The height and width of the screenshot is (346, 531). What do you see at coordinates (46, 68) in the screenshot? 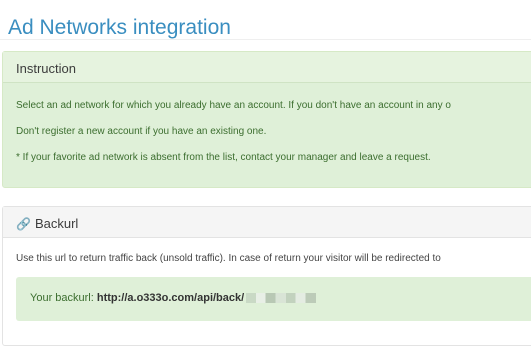
I see `instruction-title: Instruction` at bounding box center [46, 68].